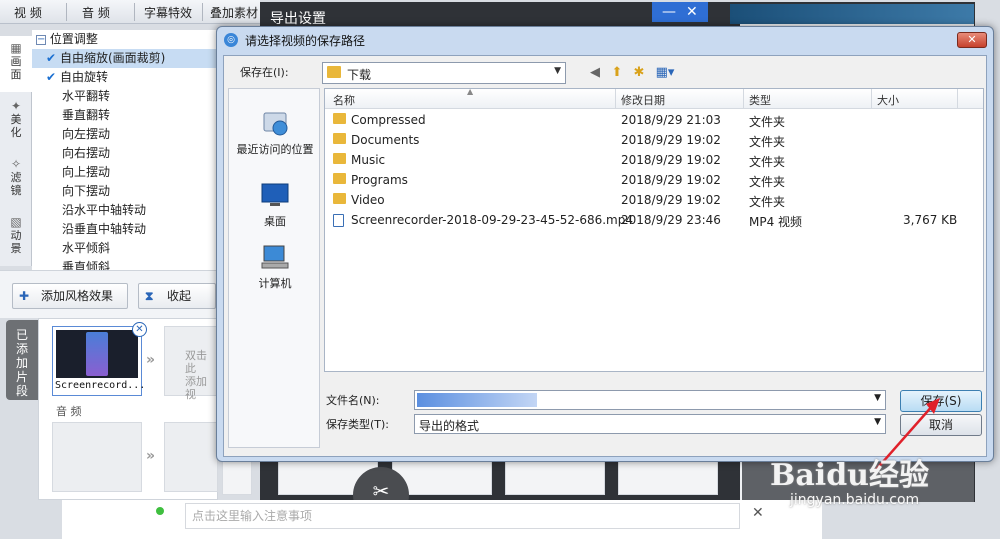 The image size is (1000, 539). I want to click on tree-item-label: 垂直倾斜, so click(86, 265).